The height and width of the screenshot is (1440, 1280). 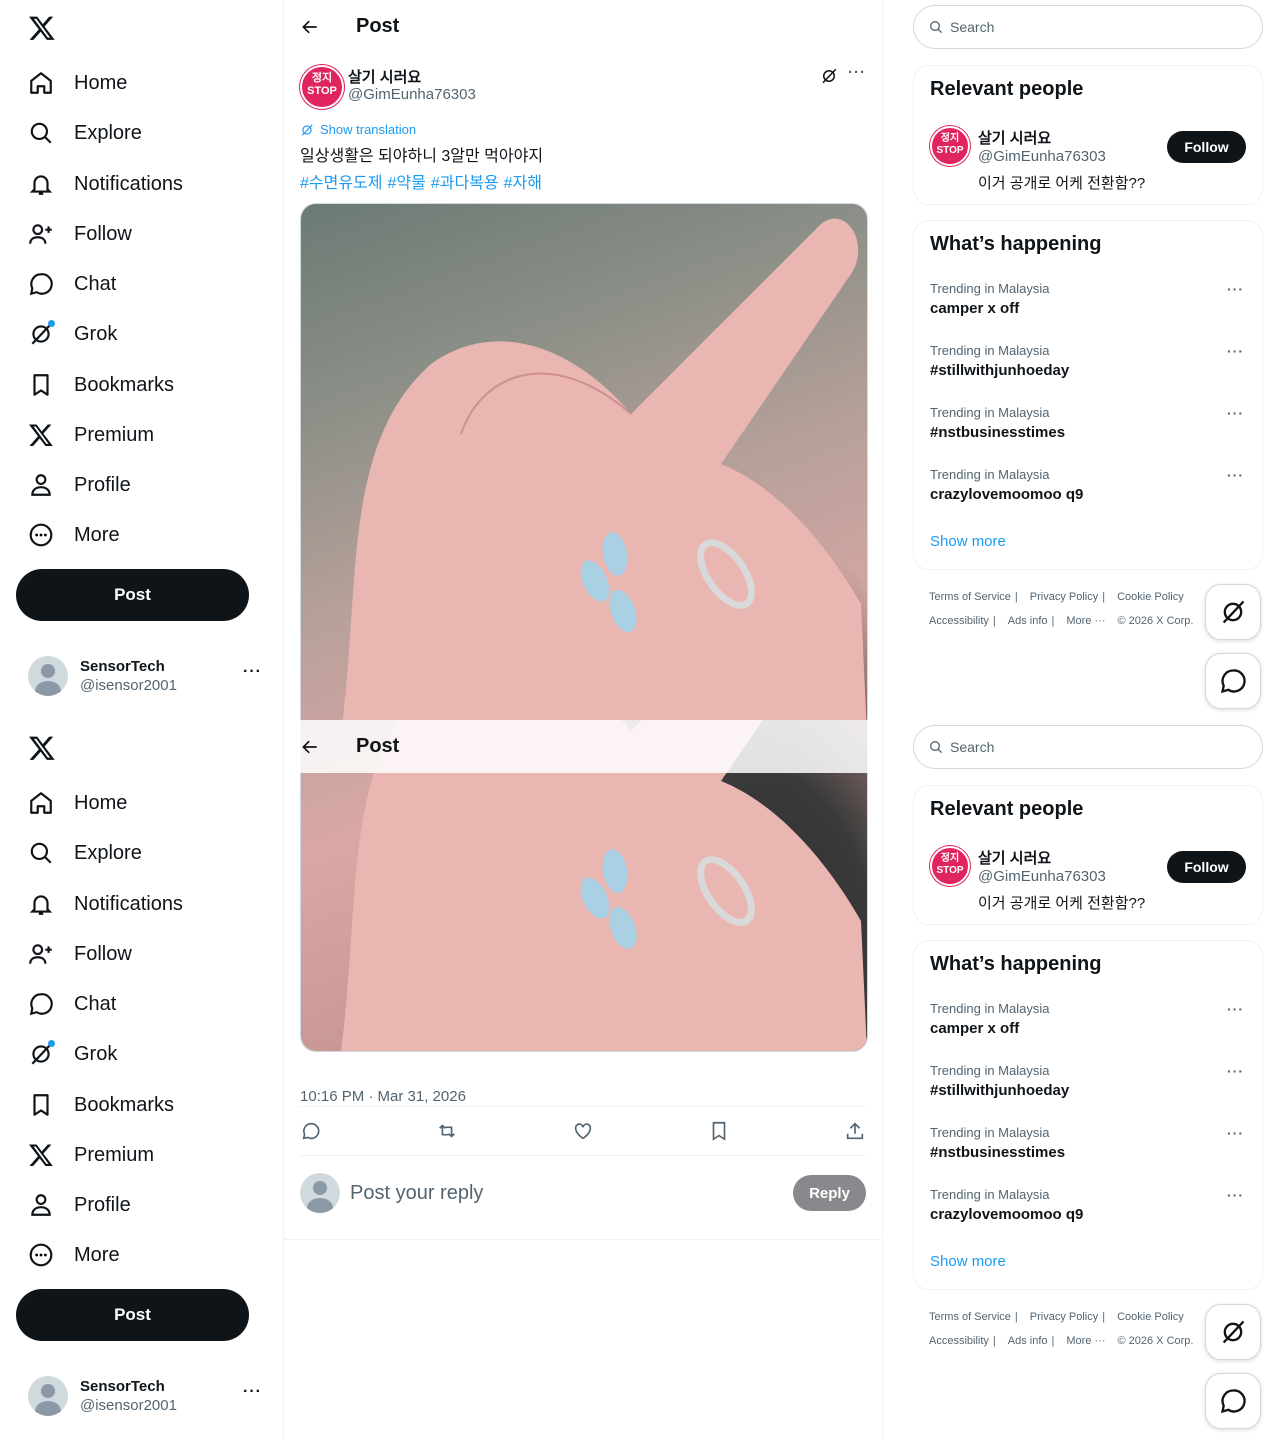 What do you see at coordinates (412, 94) in the screenshot?
I see `author-handle: @GimEunha76303` at bounding box center [412, 94].